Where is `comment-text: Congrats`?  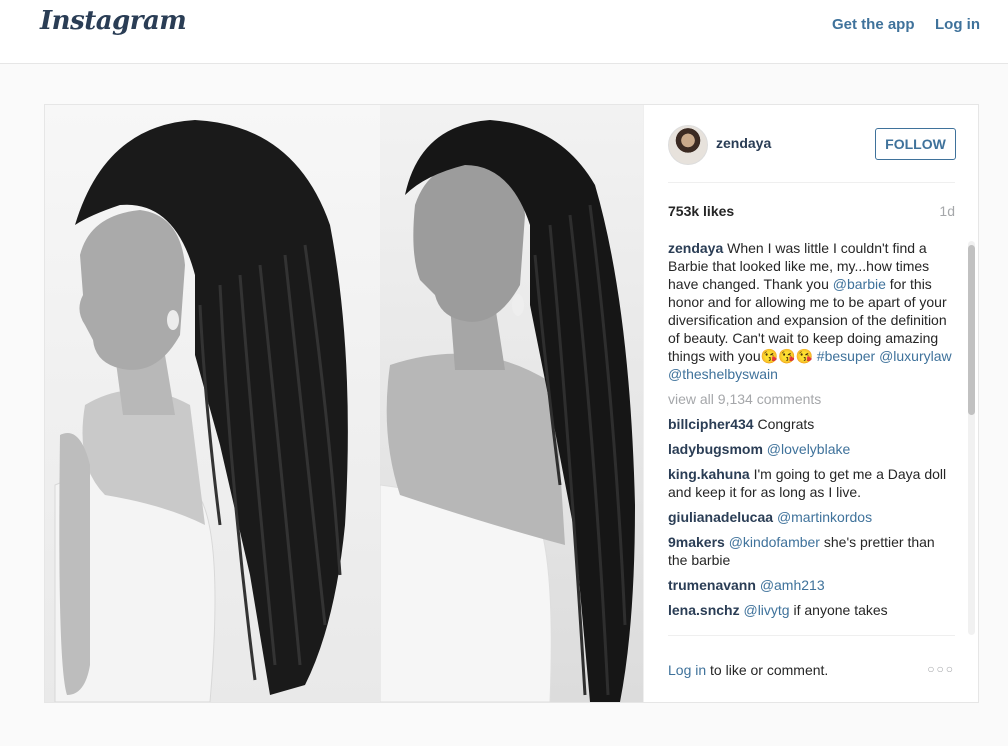
comment-text: Congrats is located at coordinates (786, 424).